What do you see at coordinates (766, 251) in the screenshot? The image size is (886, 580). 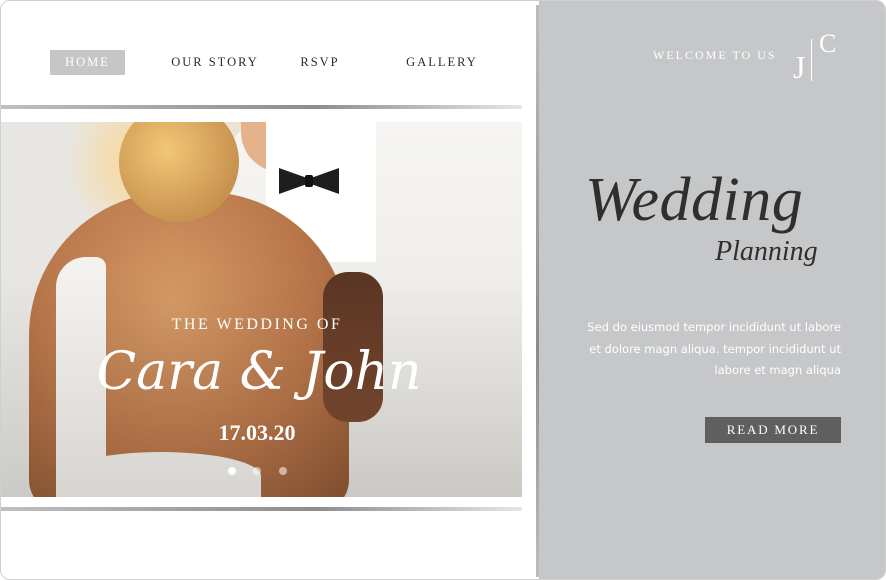 I see `panel-subtitle: Planning` at bounding box center [766, 251].